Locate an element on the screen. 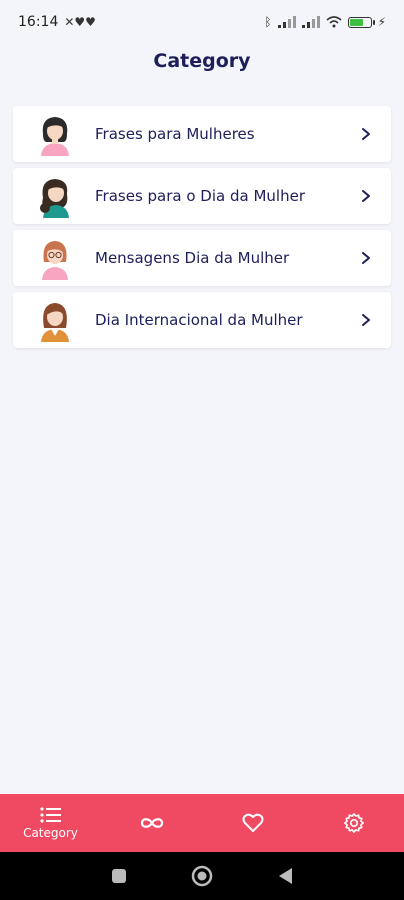 The width and height of the screenshot is (404, 900). signal-icon is located at coordinates (286, 22).